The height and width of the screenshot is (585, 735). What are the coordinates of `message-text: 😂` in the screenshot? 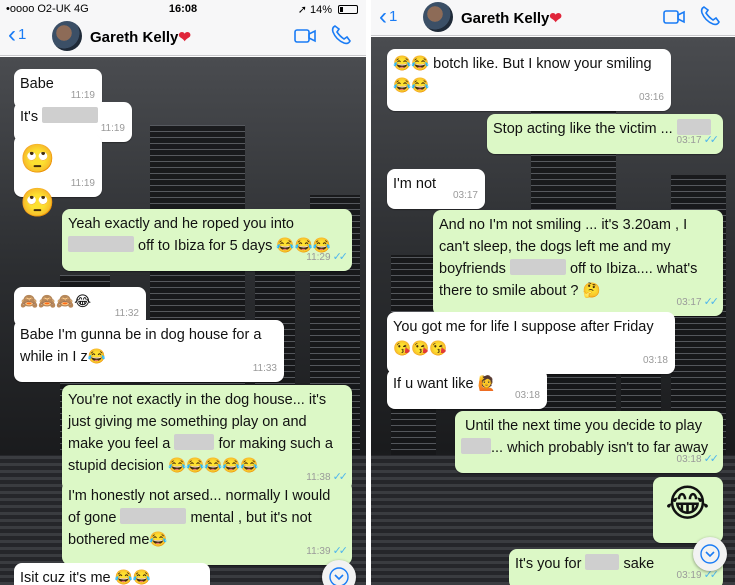 It's located at (687, 503).